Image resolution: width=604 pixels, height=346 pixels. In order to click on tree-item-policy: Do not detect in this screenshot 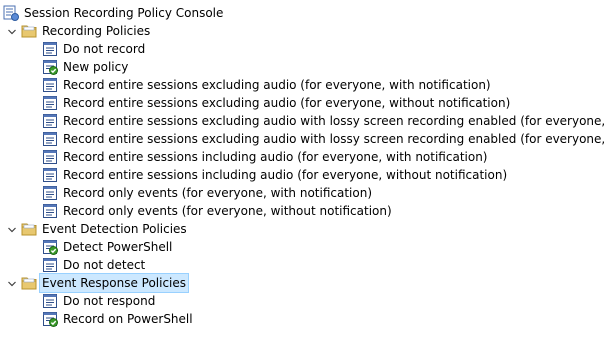, I will do `click(94, 265)`.